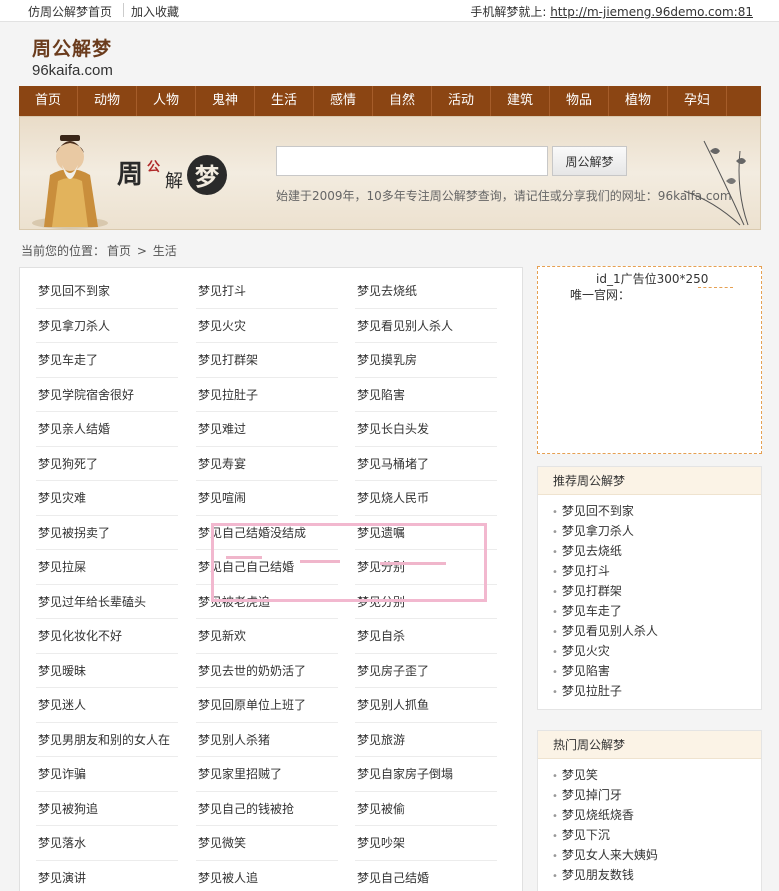 This screenshot has width=779, height=891. Describe the element at coordinates (426, 774) in the screenshot. I see `dream-link: 梦见自家房子倒塌` at that location.